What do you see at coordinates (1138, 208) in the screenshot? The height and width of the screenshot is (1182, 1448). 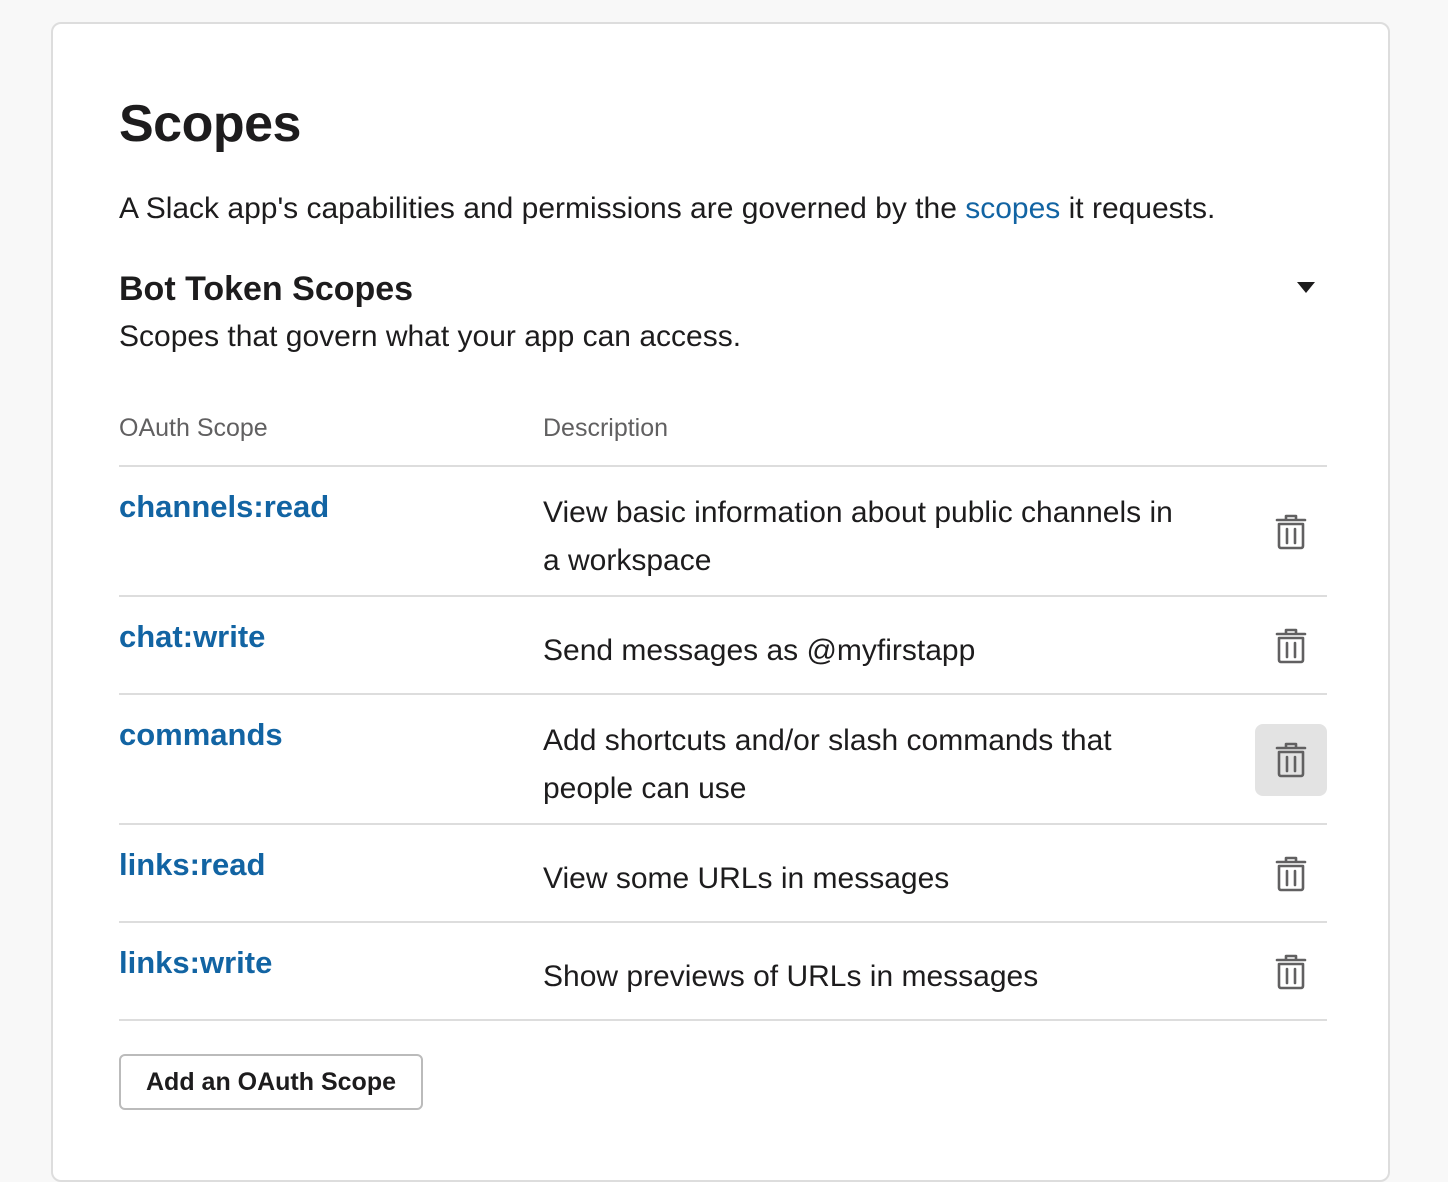 I see `intro-text-after: it requests.` at bounding box center [1138, 208].